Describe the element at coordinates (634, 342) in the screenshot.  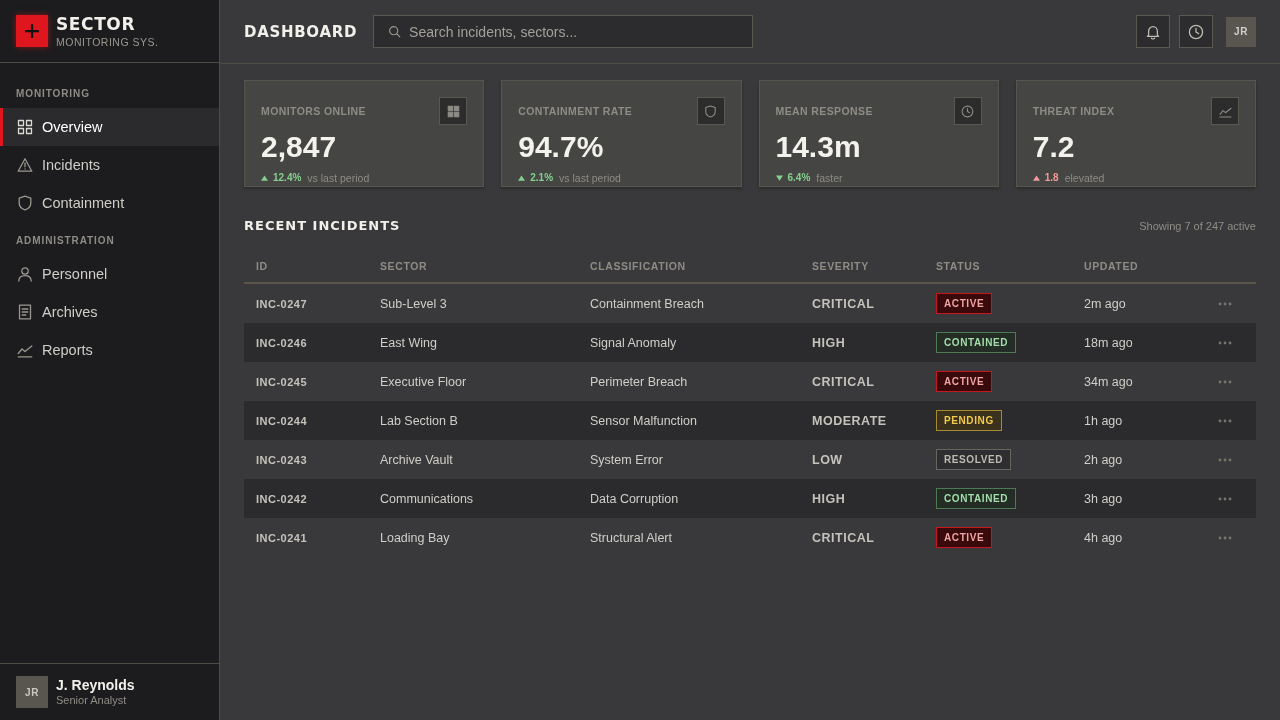
I see `classification-cell-text: Signal Anomaly` at that location.